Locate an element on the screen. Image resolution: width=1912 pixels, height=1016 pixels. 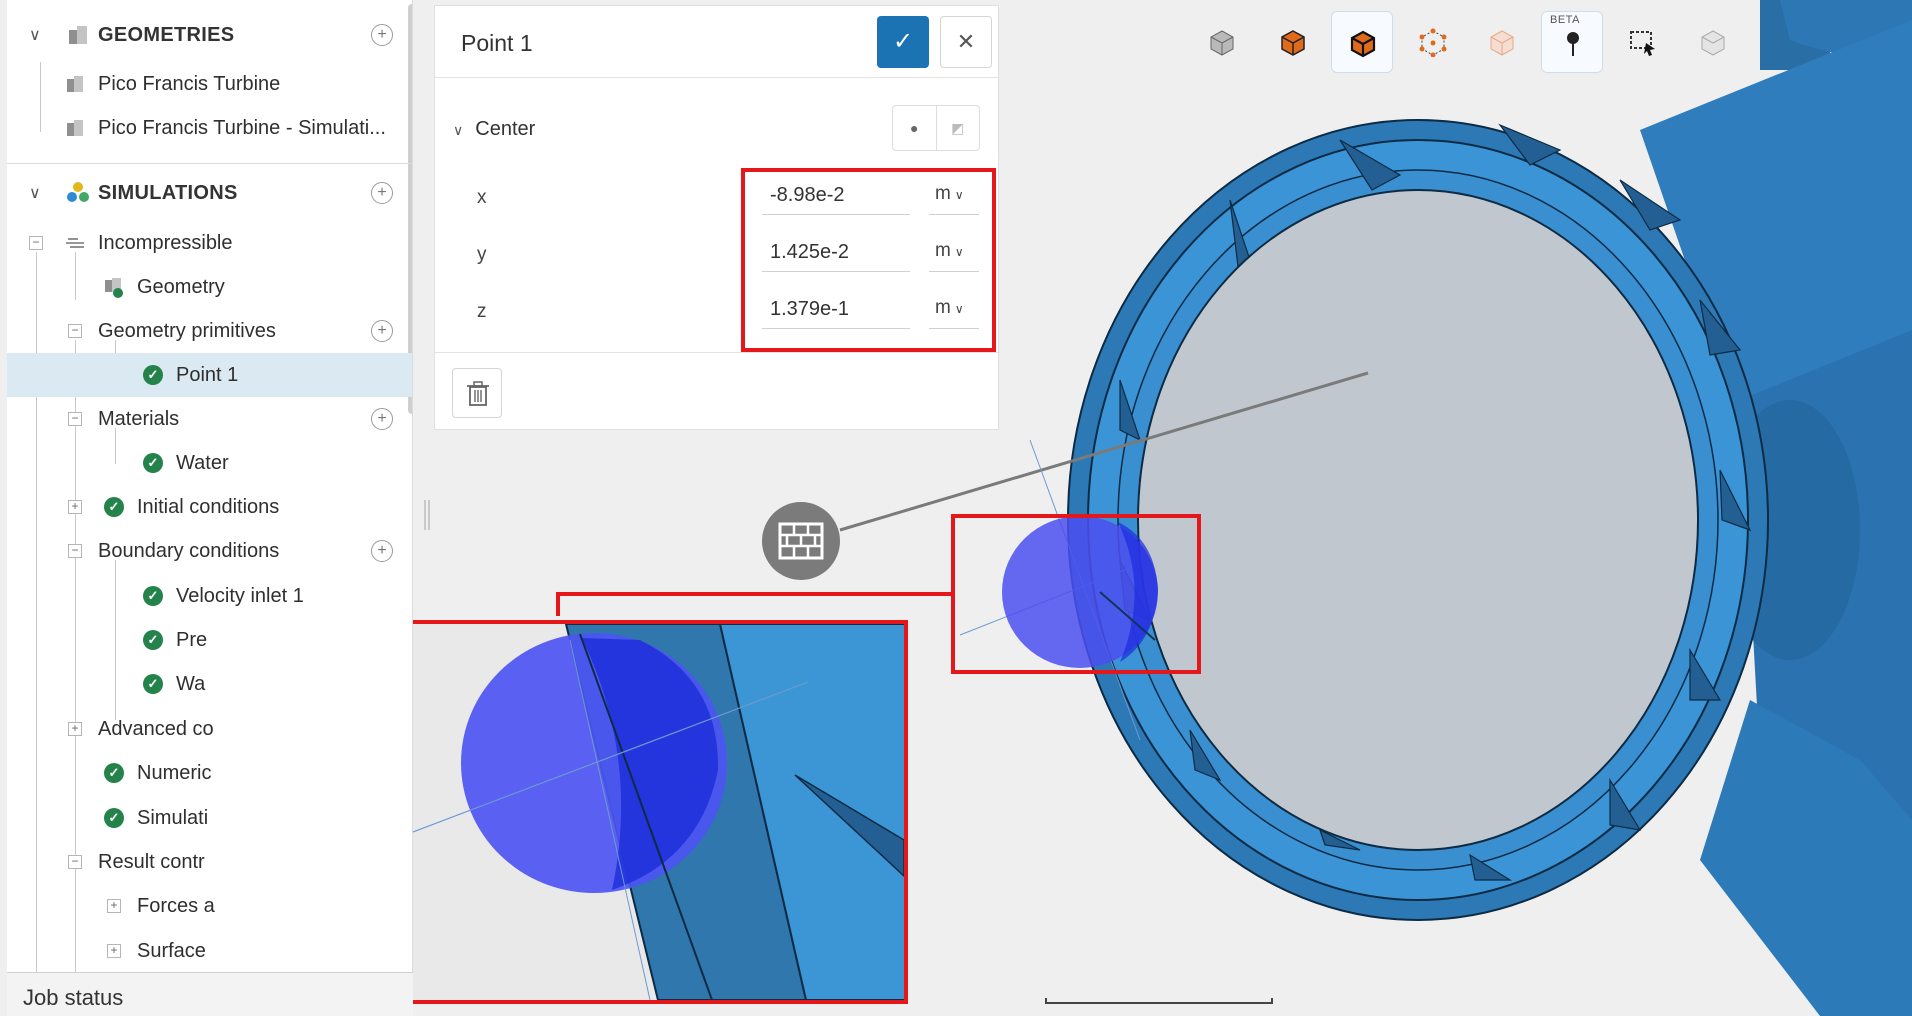
add-geometry-button: + is located at coordinates (382, 35).